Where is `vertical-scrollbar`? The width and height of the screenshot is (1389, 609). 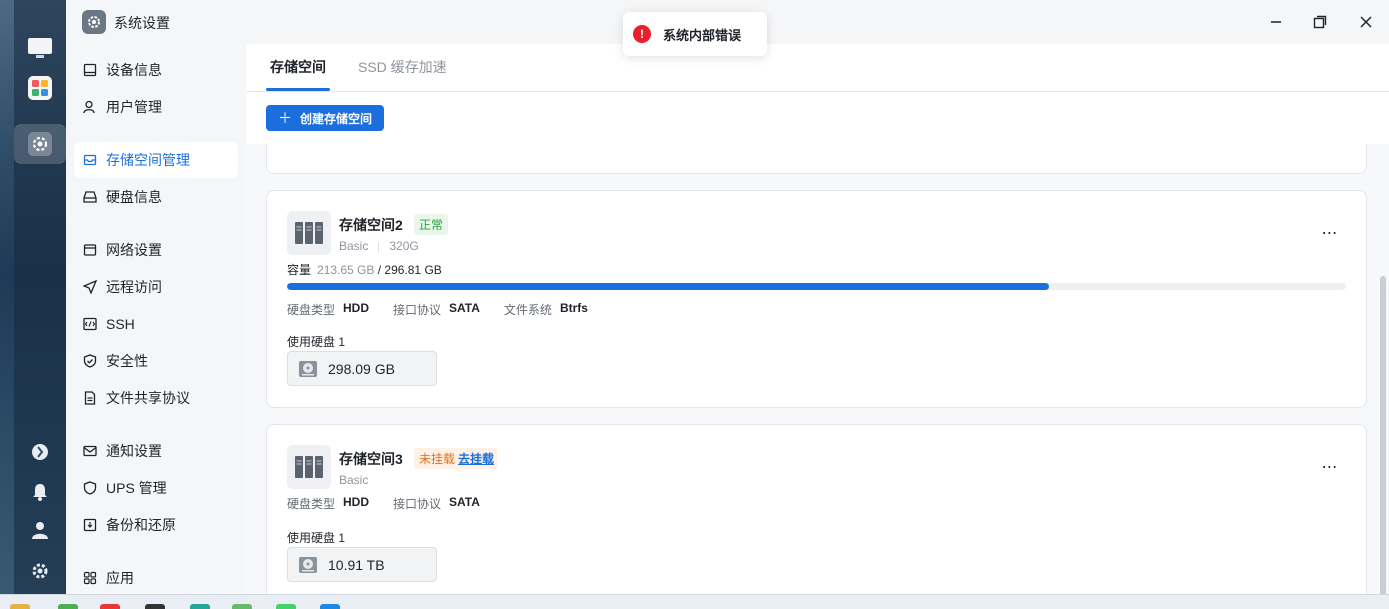
vertical-scrollbar is located at coordinates (1383, 435).